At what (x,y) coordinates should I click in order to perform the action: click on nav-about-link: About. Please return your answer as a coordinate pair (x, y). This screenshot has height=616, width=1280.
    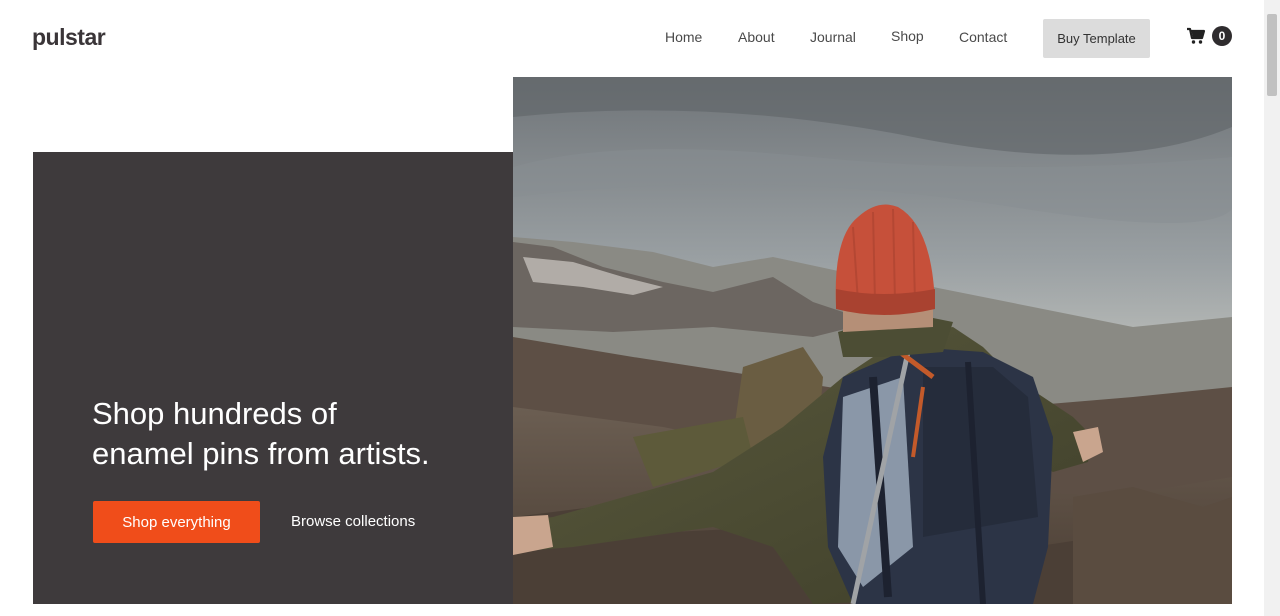
    Looking at the image, I should click on (756, 37).